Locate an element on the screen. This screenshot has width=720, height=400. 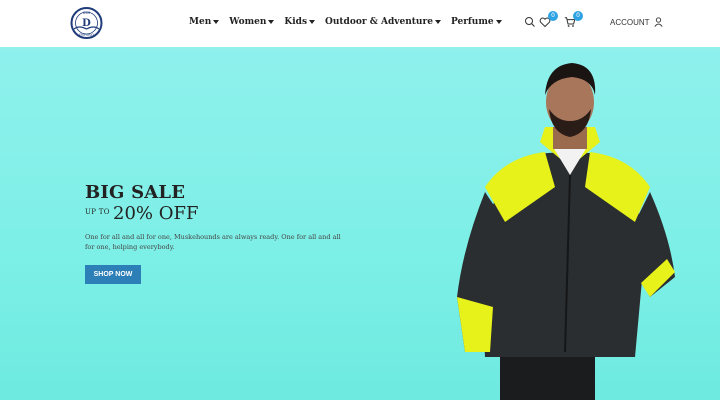
nav-item-women: Women is located at coordinates (252, 22).